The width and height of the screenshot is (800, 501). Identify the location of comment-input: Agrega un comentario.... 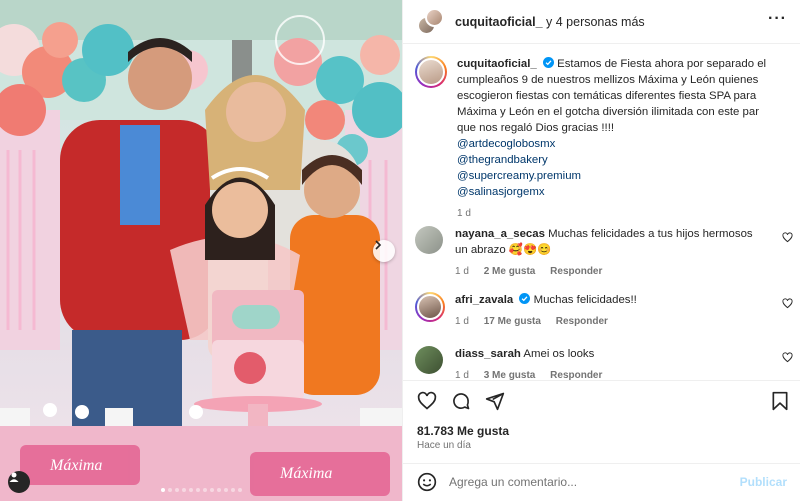
(594, 482).